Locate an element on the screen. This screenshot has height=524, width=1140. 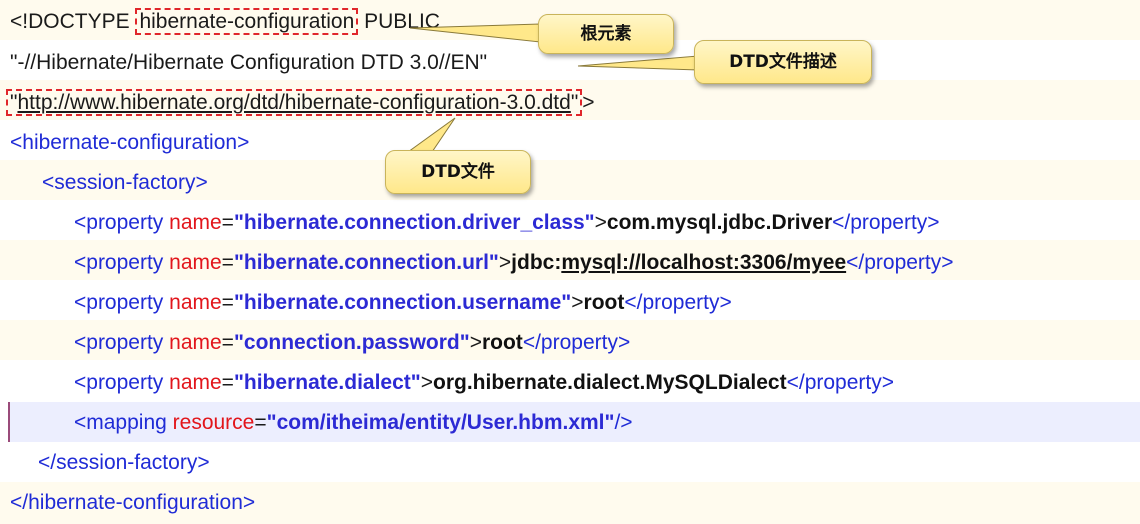
callout-pointers is located at coordinates (552, 88).